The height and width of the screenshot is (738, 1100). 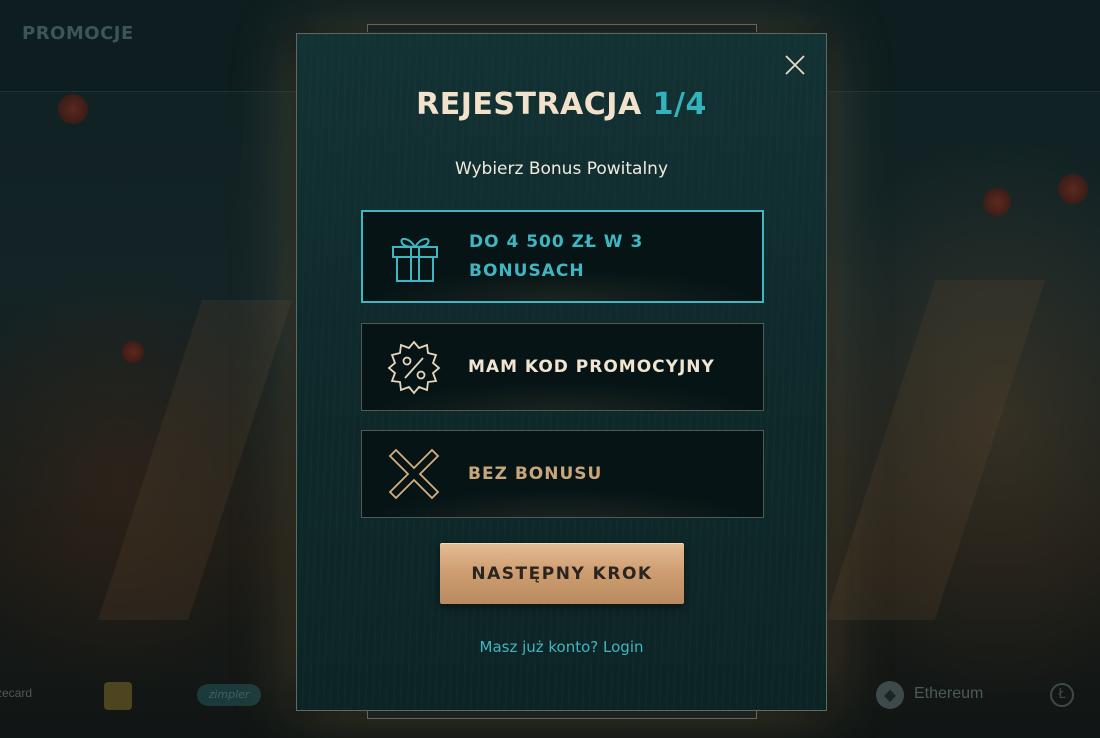 What do you see at coordinates (556, 256) in the screenshot?
I see `option-welcome-bonus-label: DO 4 500 ZŁ W 3 BONUSACH` at bounding box center [556, 256].